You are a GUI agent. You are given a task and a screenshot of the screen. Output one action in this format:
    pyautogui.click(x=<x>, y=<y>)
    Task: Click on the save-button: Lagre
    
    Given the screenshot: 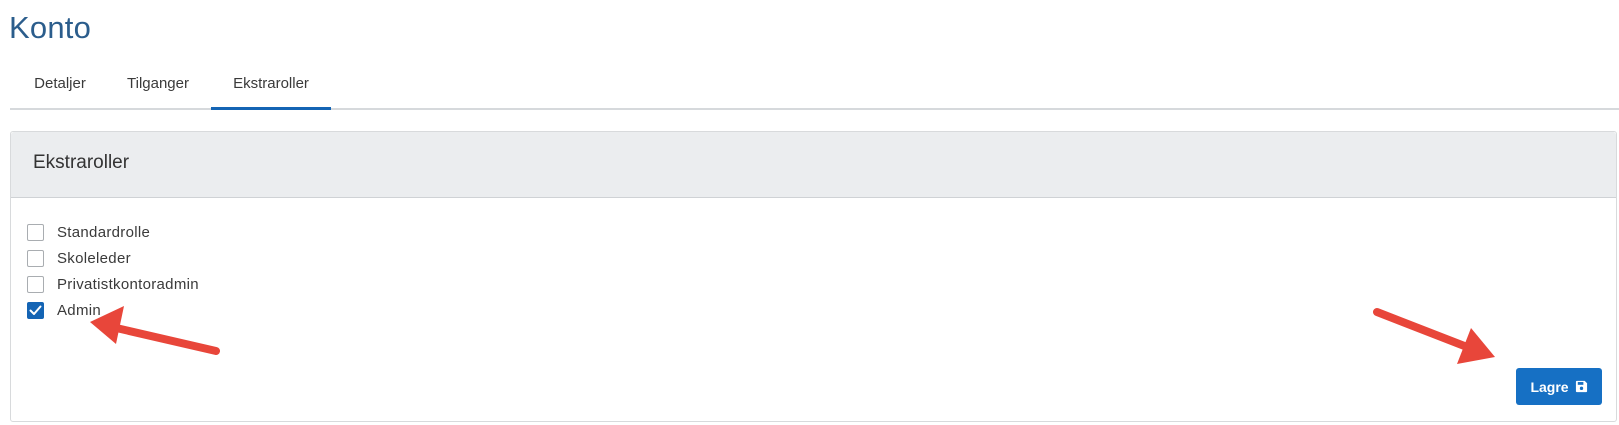 What is the action you would take?
    pyautogui.click(x=1559, y=386)
    